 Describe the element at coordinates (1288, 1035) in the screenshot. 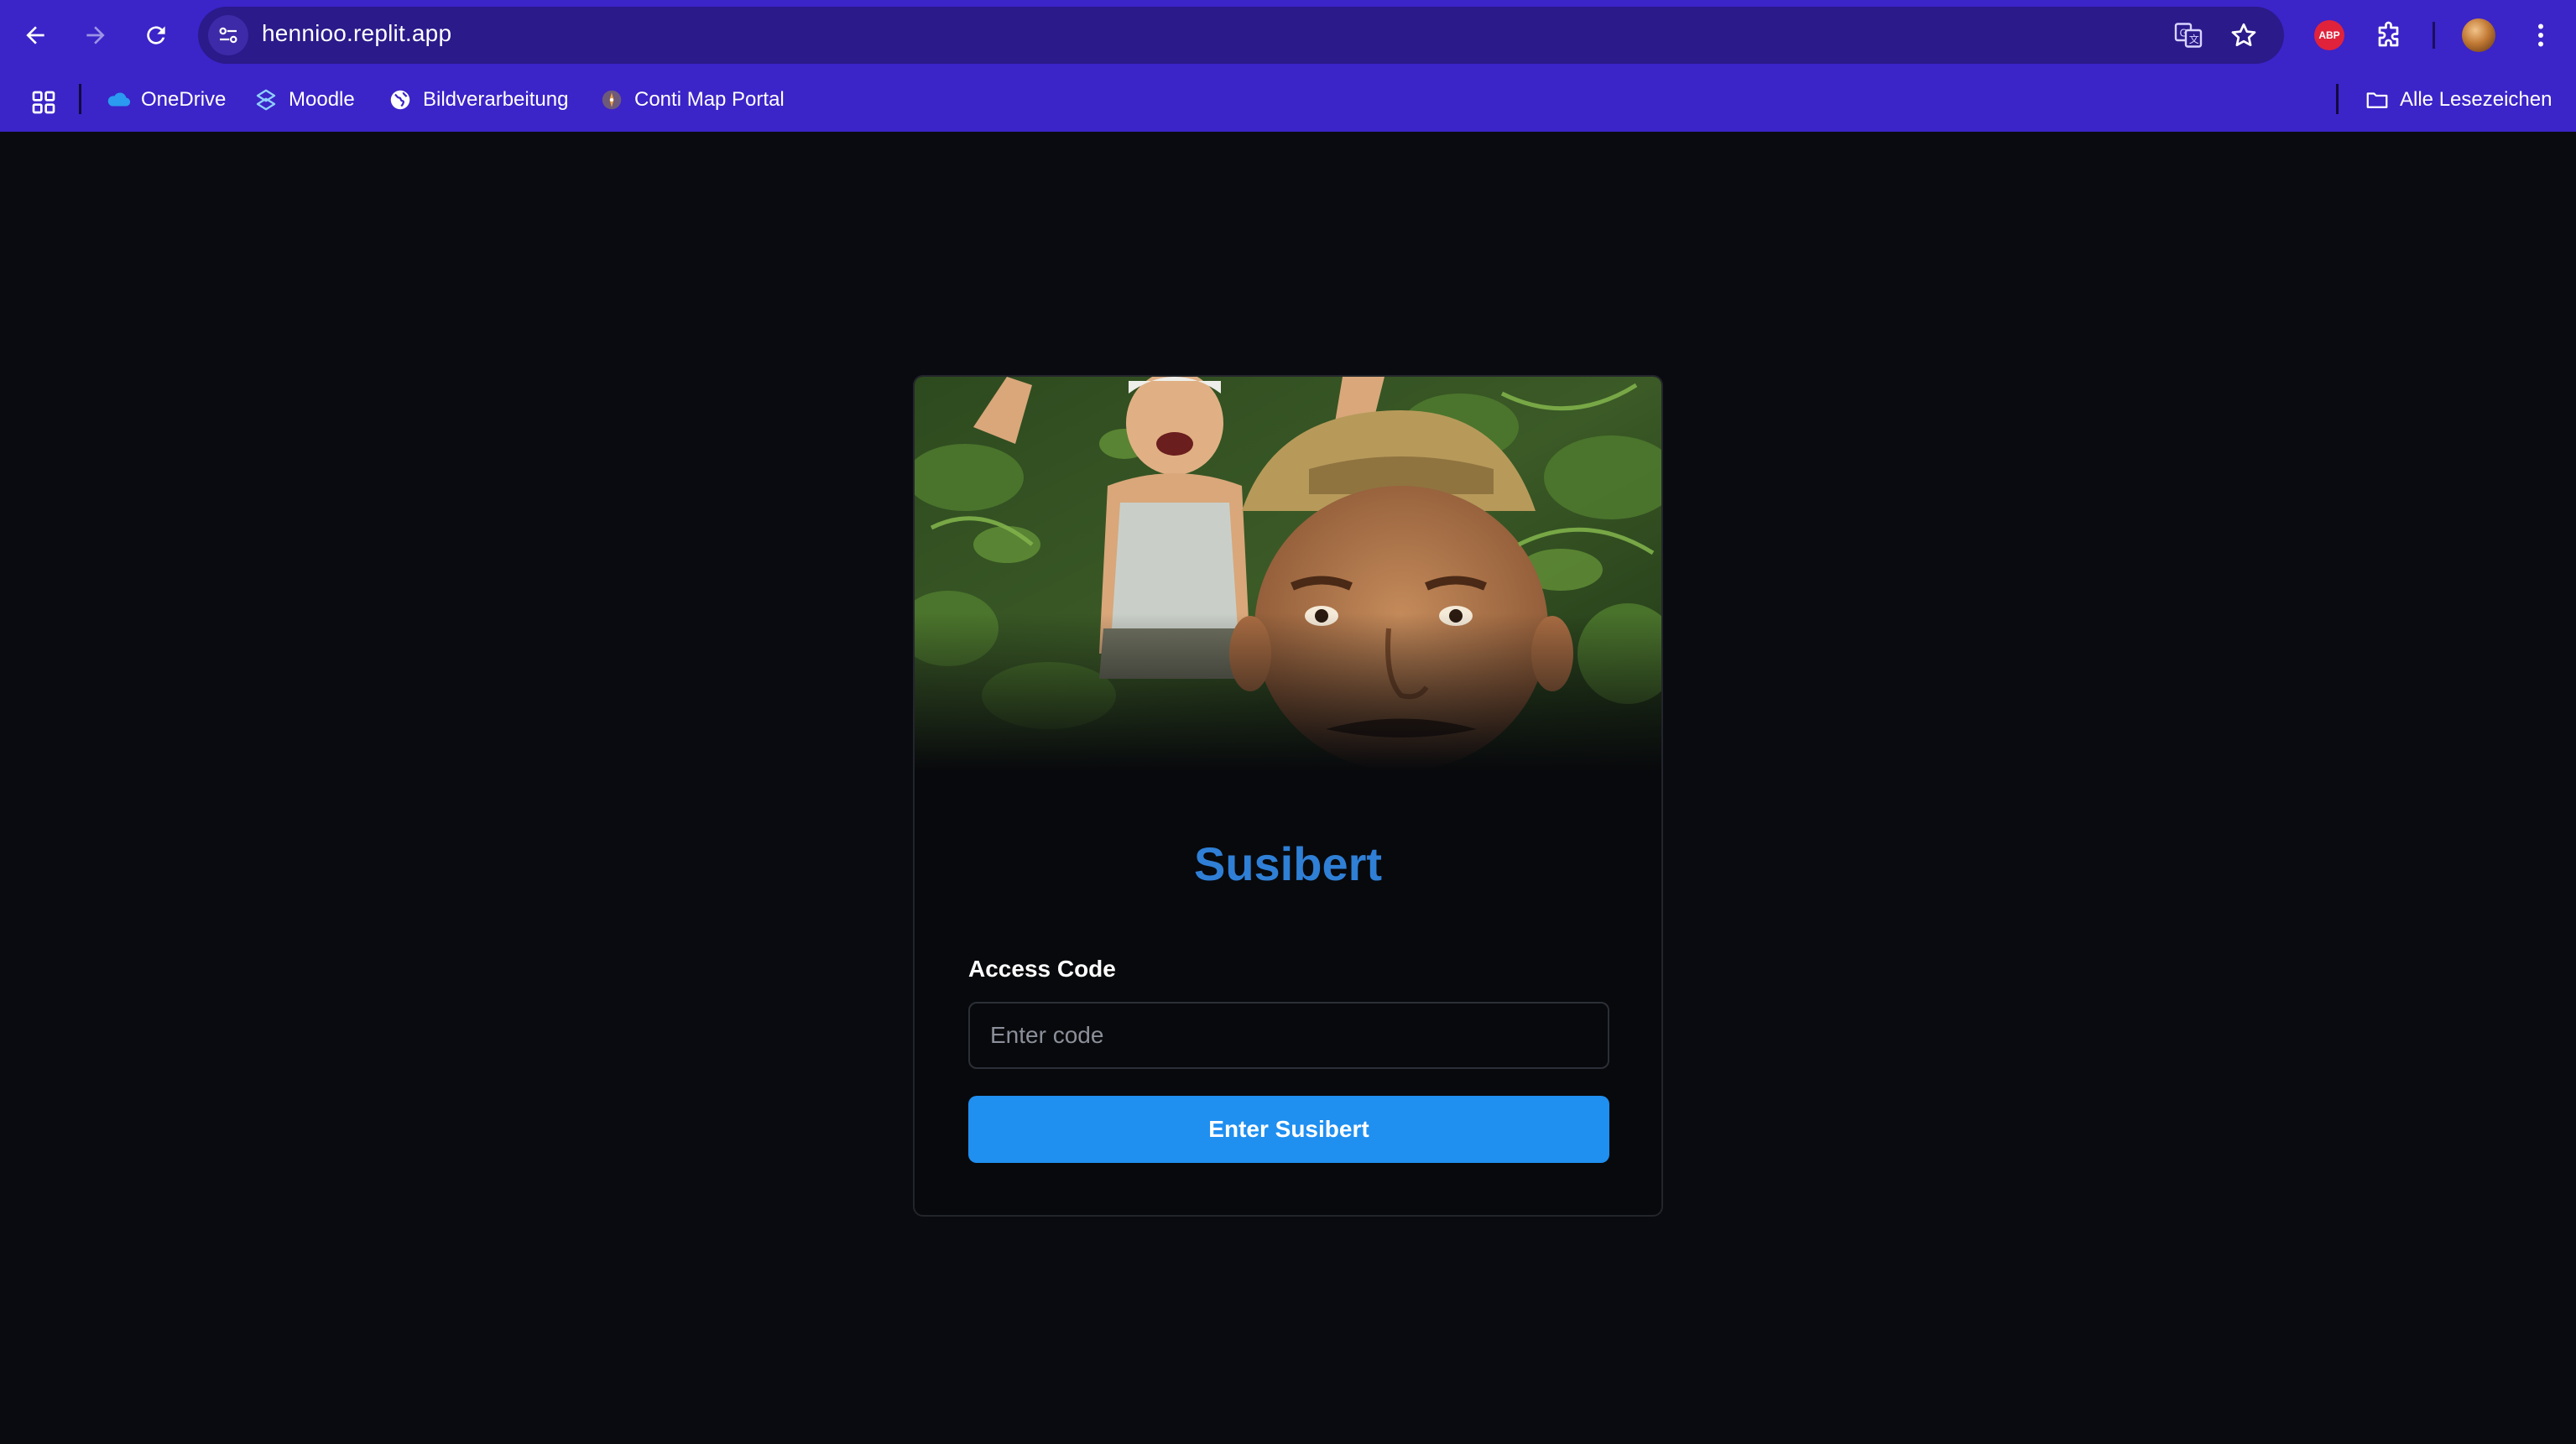

I see `access-code-input` at that location.